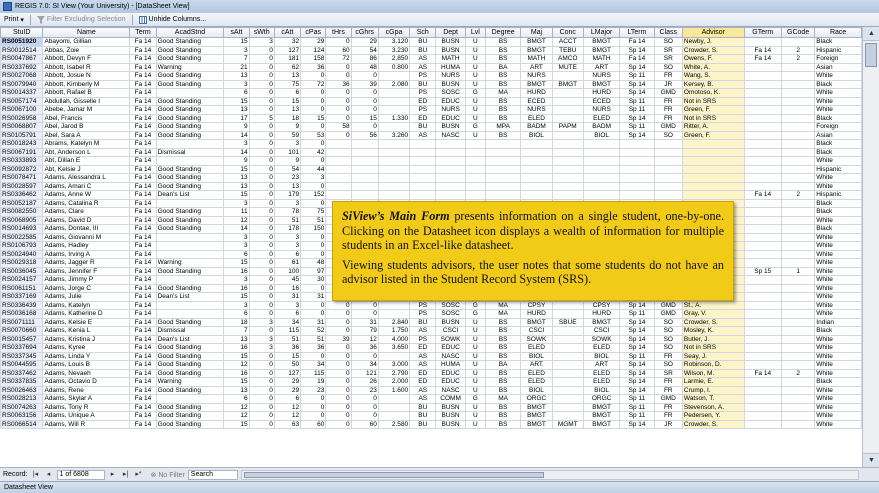  Describe the element at coordinates (236, 271) in the screenshot. I see `table-cell: 16` at that location.